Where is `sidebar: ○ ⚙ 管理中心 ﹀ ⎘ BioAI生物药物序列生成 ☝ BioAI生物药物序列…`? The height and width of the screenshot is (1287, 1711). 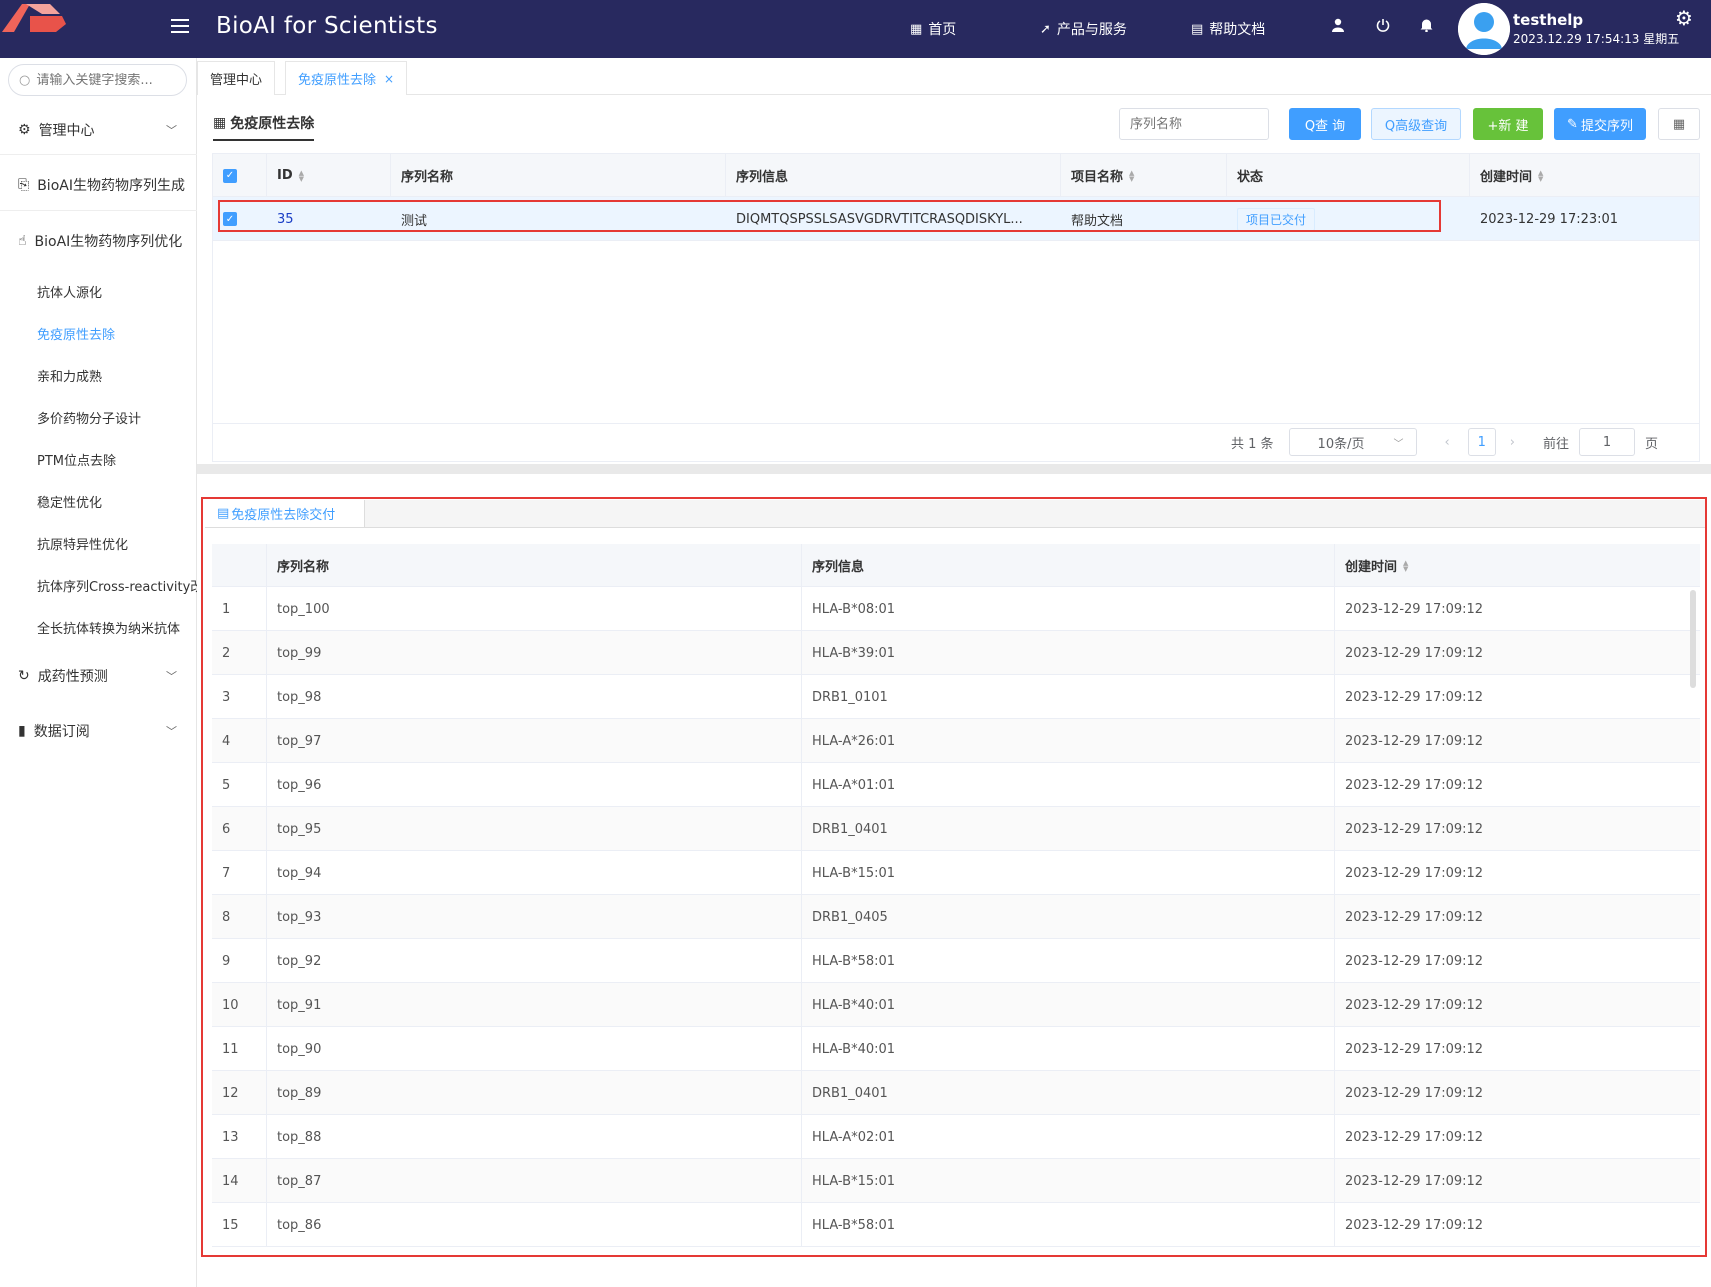 sidebar: ○ ⚙ 管理中心 ﹀ ⎘ BioAI生物药物序列生成 ☝ BioAI生物药物序列… is located at coordinates (98, 672).